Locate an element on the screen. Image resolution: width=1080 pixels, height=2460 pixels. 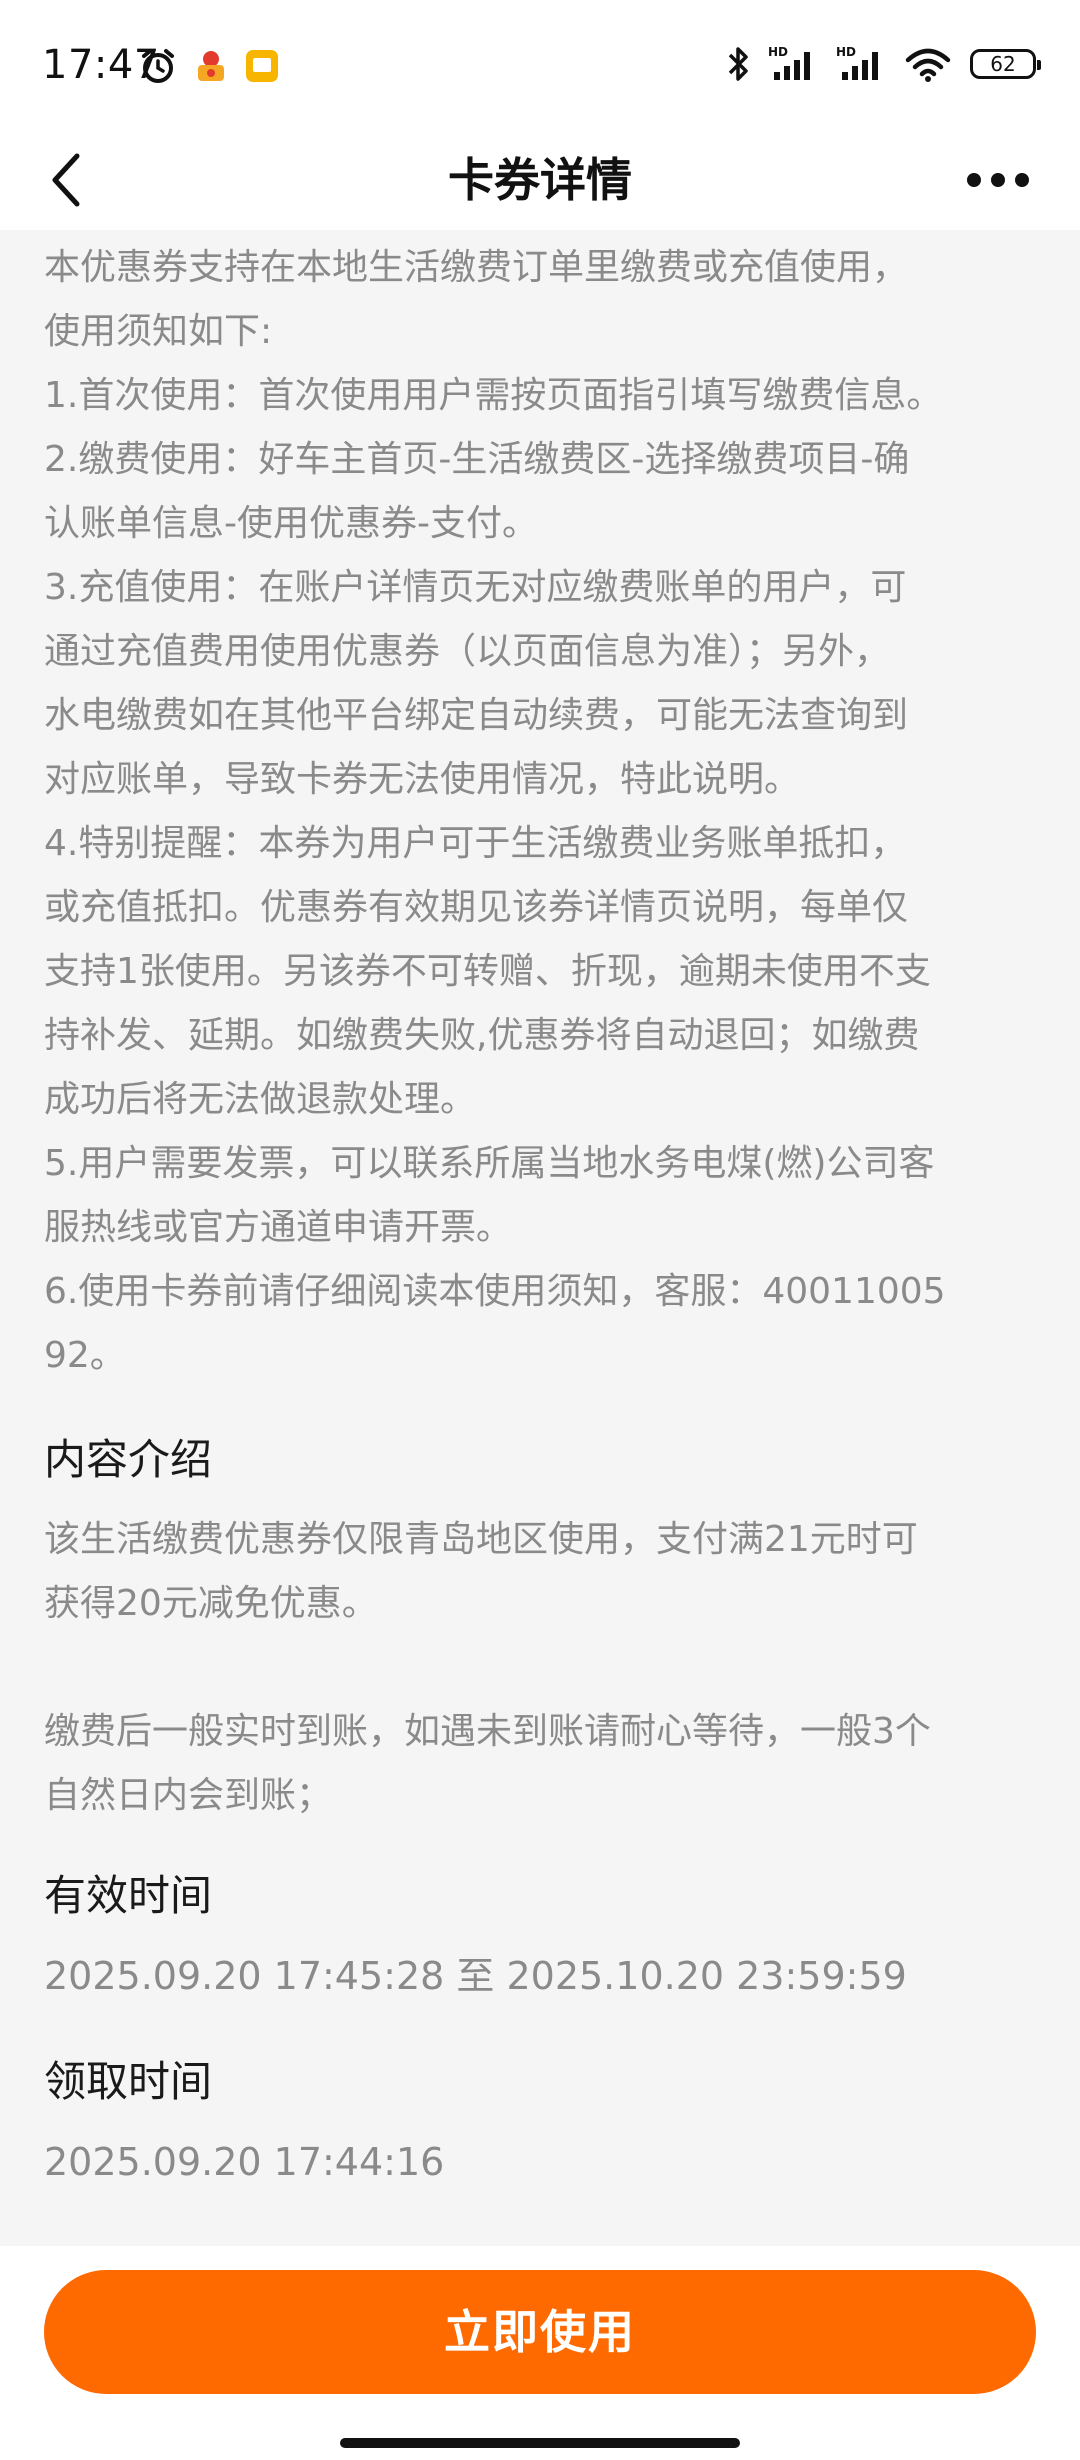
notice-line: 水电缴费如在其他平台绑定自动续费，可能无法查询到 is located at coordinates (476, 715).